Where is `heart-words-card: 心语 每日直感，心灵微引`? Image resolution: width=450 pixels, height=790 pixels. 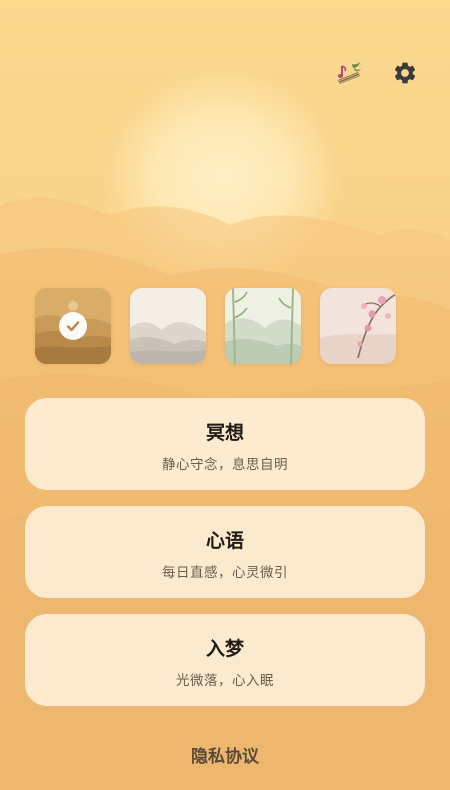 heart-words-card: 心语 每日直感，心灵微引 is located at coordinates (225, 552).